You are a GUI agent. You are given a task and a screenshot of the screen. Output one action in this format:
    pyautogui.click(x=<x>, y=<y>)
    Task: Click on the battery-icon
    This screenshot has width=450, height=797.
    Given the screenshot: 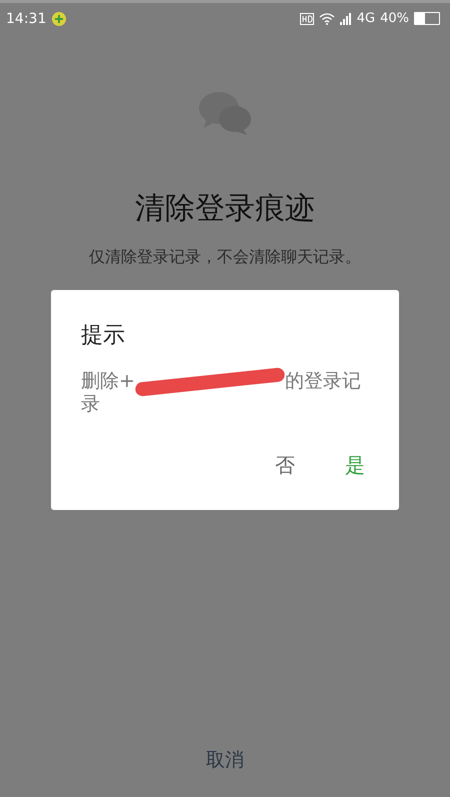 What is the action you would take?
    pyautogui.click(x=427, y=18)
    